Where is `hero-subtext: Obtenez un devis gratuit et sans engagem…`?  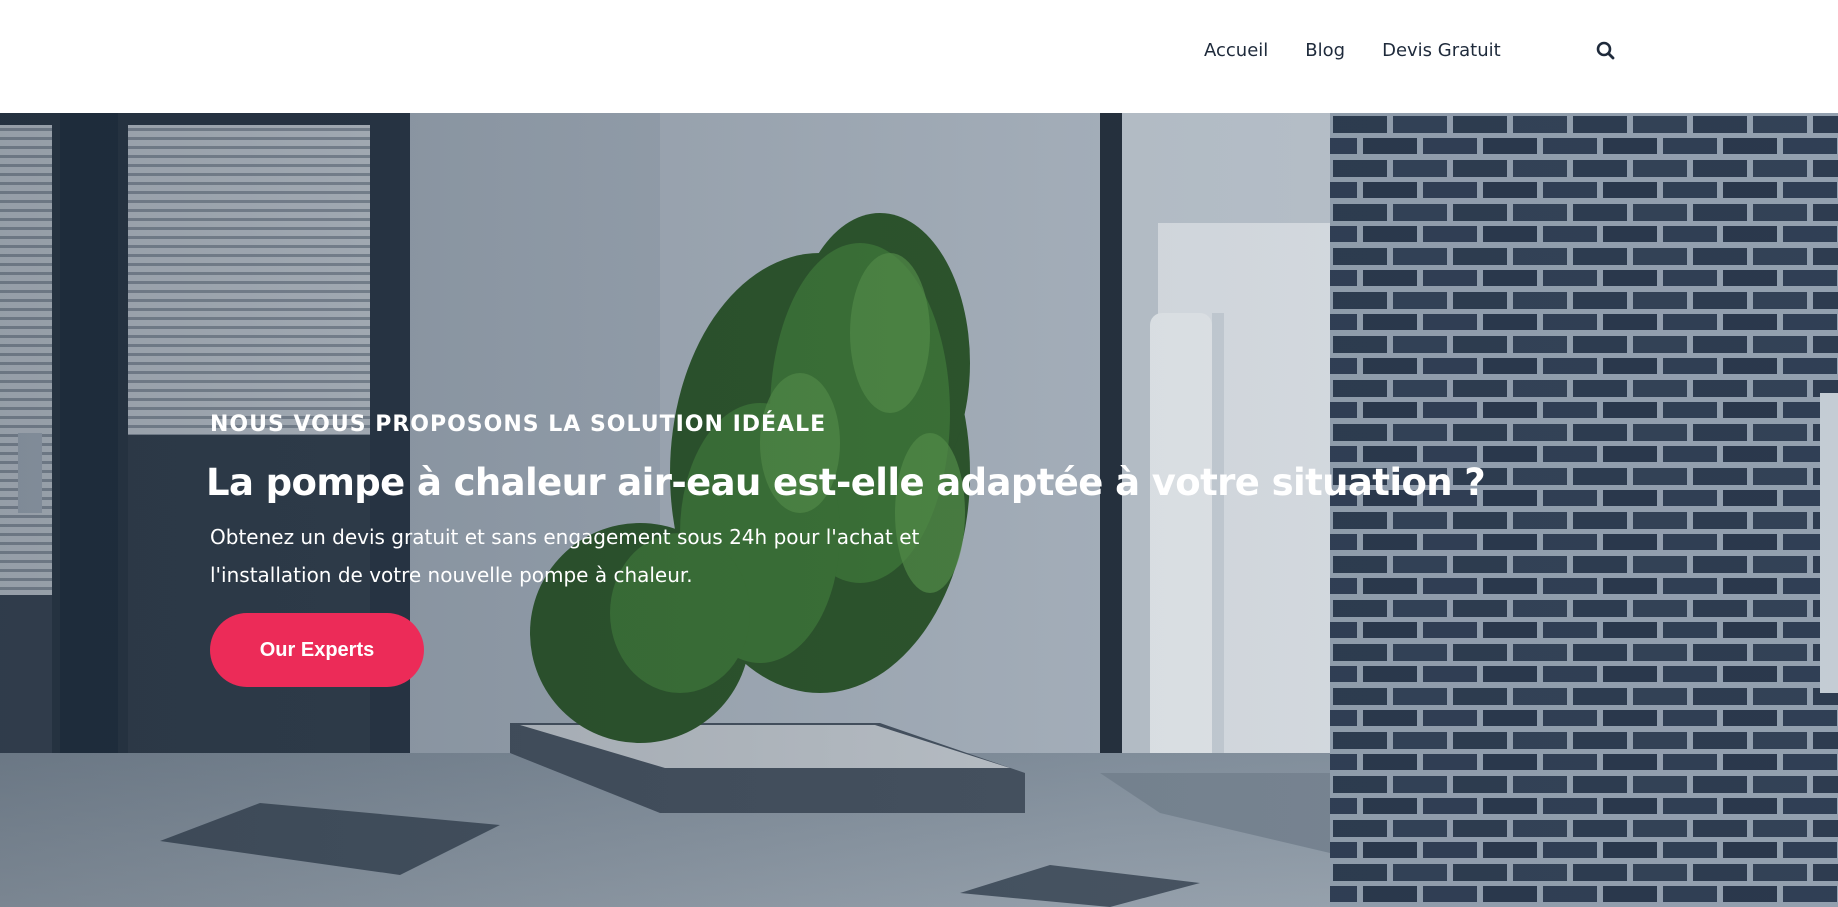
hero-subtext: Obtenez un devis gratuit et sans engagem… is located at coordinates (565, 556).